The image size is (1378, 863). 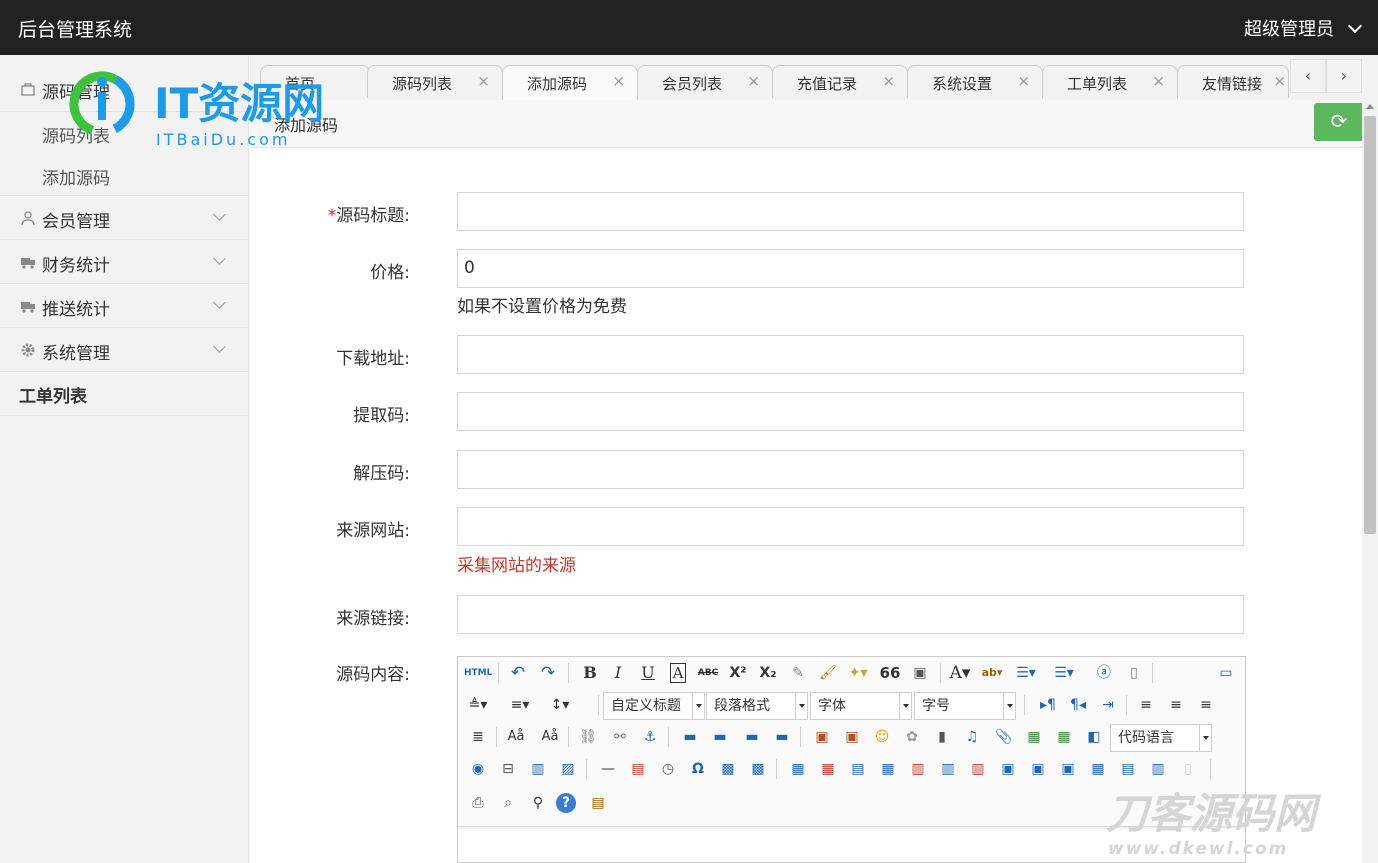 What do you see at coordinates (1233, 81) in the screenshot?
I see `tab-friend-links: 友情链接 ×` at bounding box center [1233, 81].